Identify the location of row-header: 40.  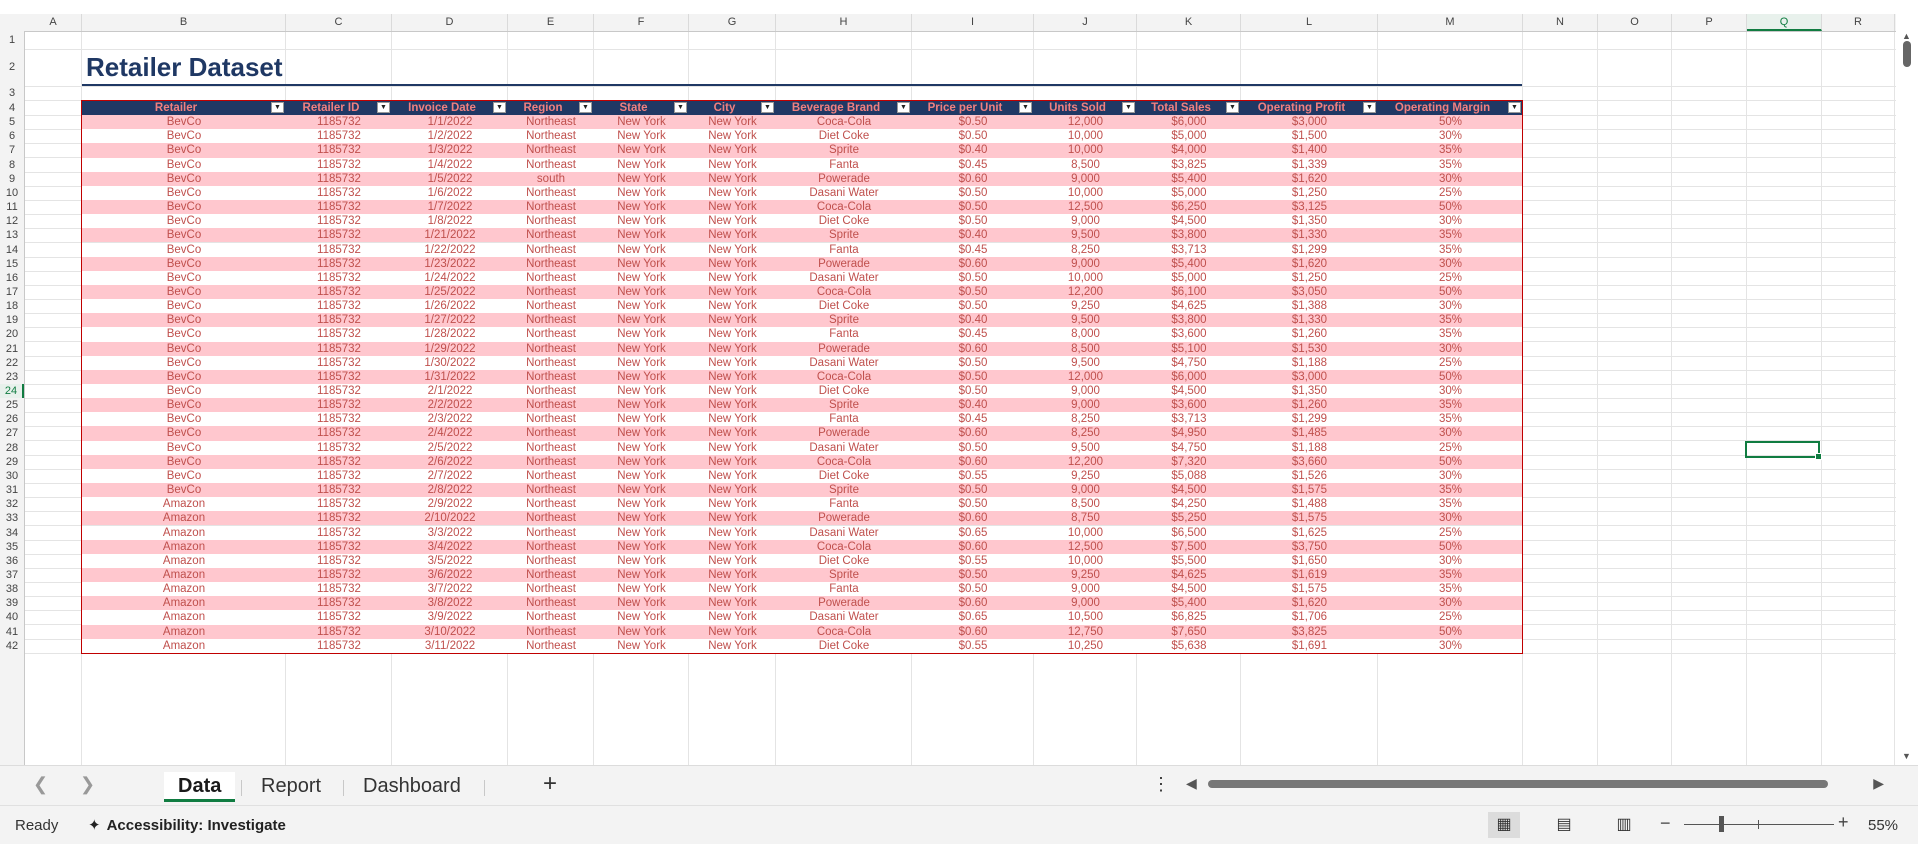
(12, 617).